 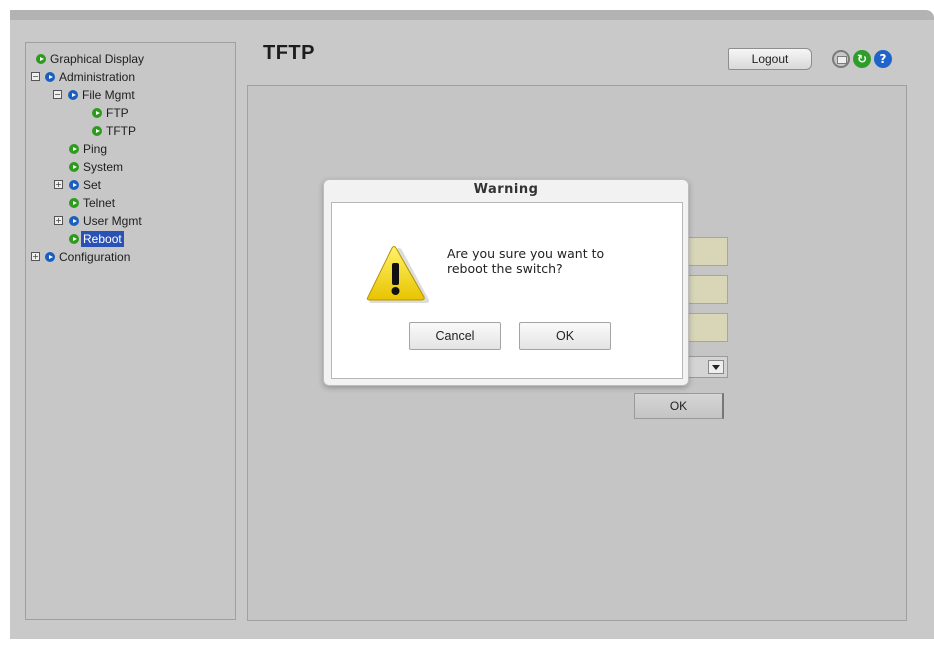 I want to click on tree-item-file-mgmt: − File Mgmt, so click(x=130, y=95).